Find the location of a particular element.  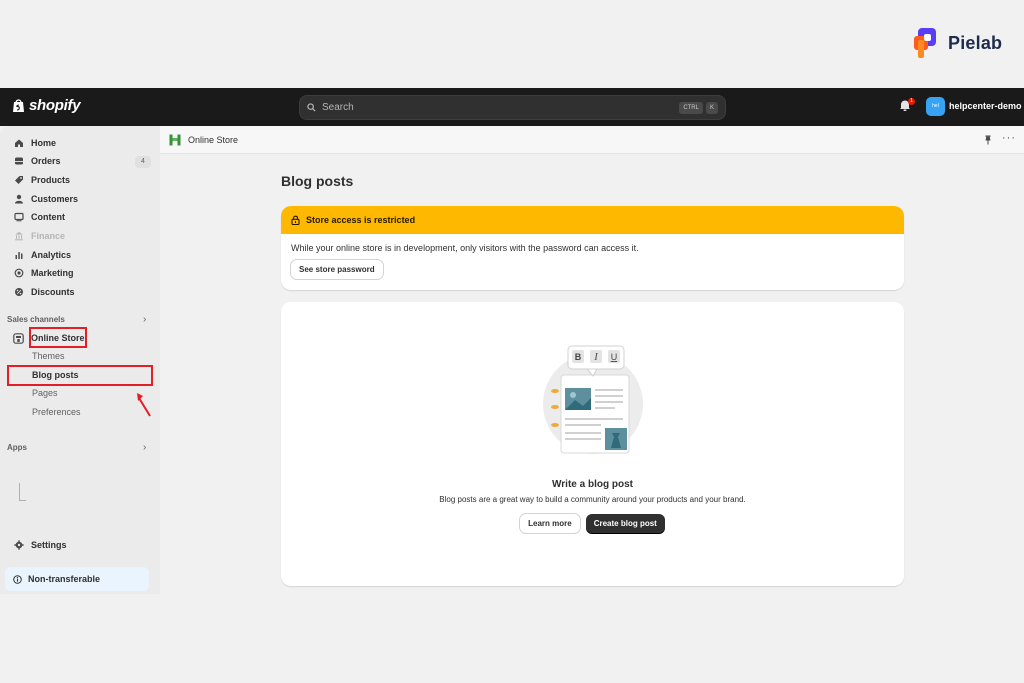

sidebar-item-discounts: Discounts is located at coordinates (44, 292).